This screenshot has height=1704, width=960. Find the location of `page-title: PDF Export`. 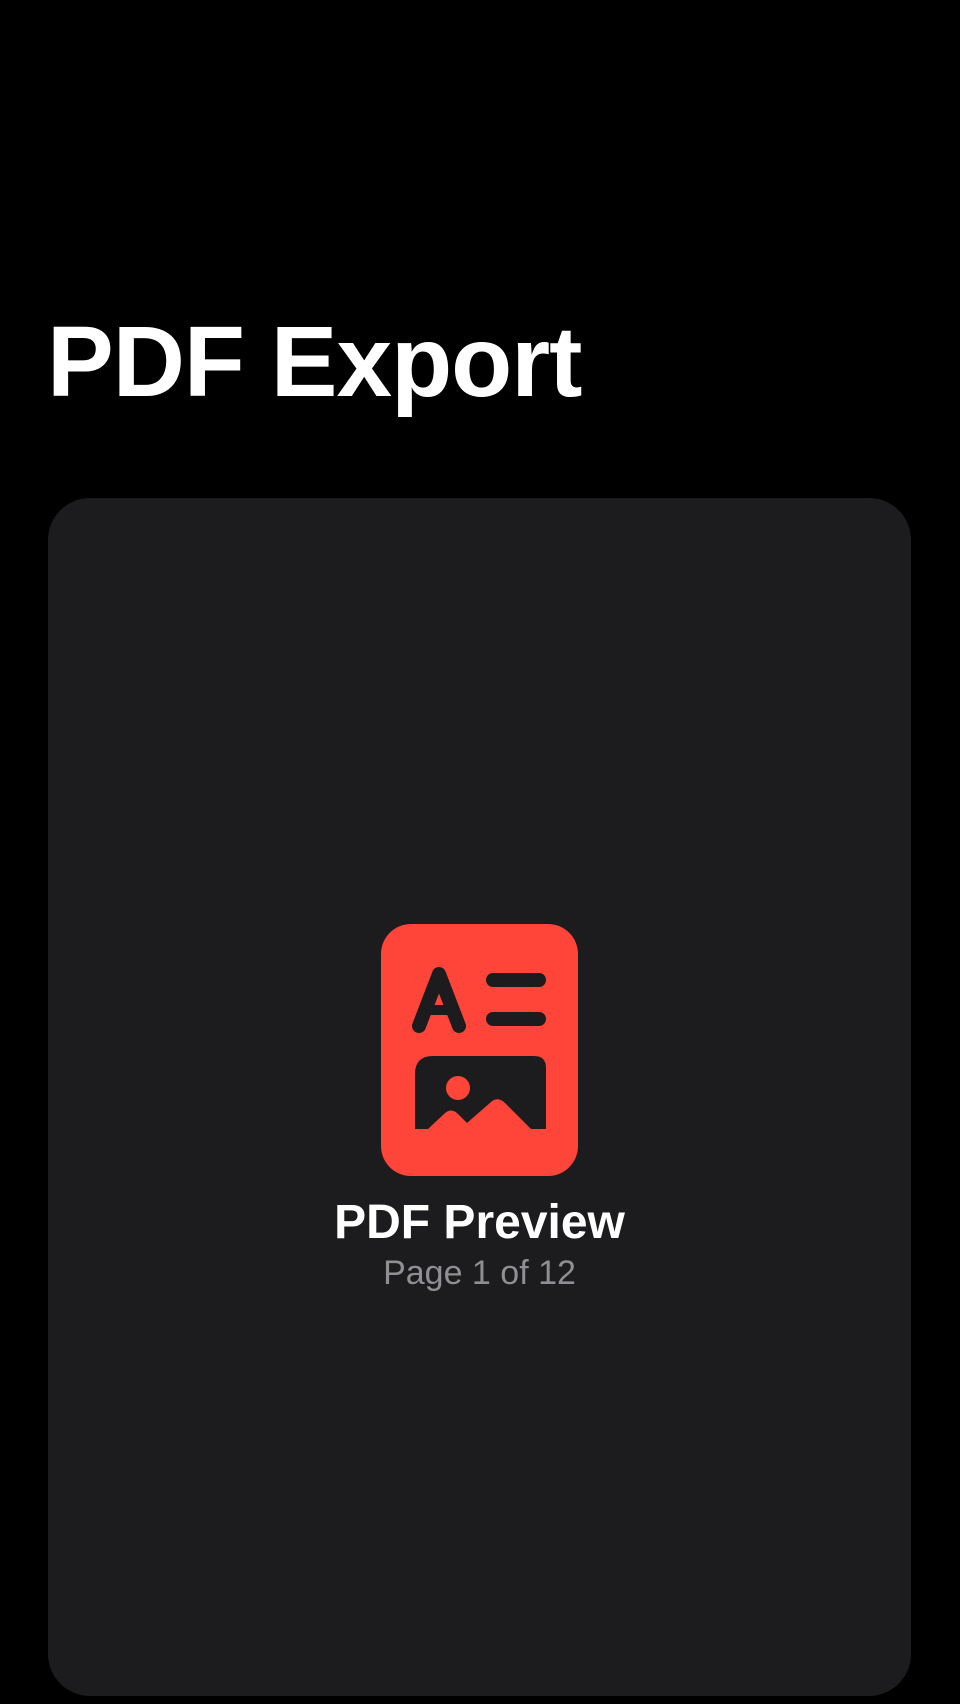

page-title: PDF Export is located at coordinates (314, 362).